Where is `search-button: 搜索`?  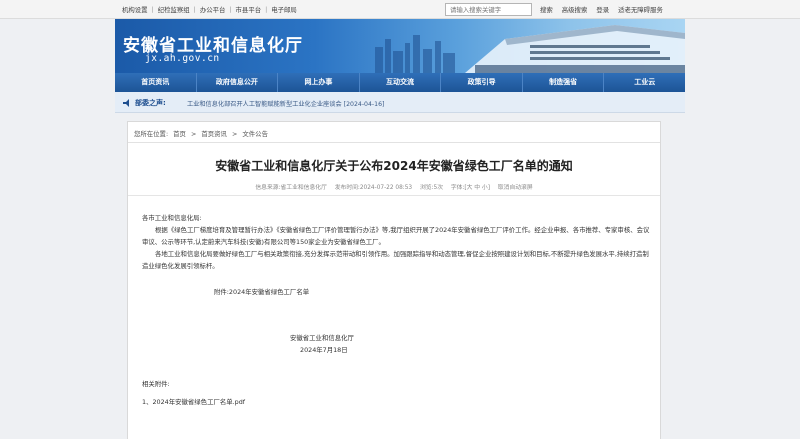 search-button: 搜索 is located at coordinates (546, 9).